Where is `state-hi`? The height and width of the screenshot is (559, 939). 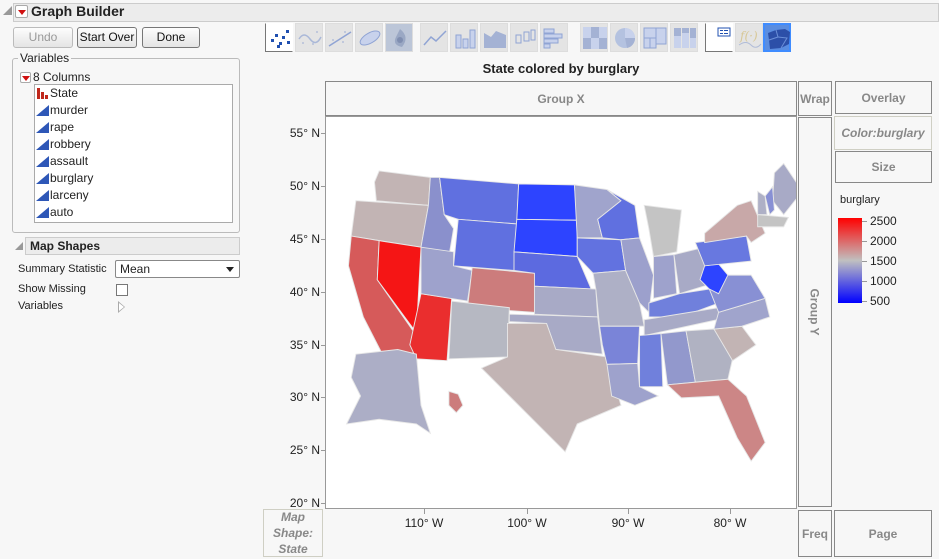
state-hi is located at coordinates (456, 402).